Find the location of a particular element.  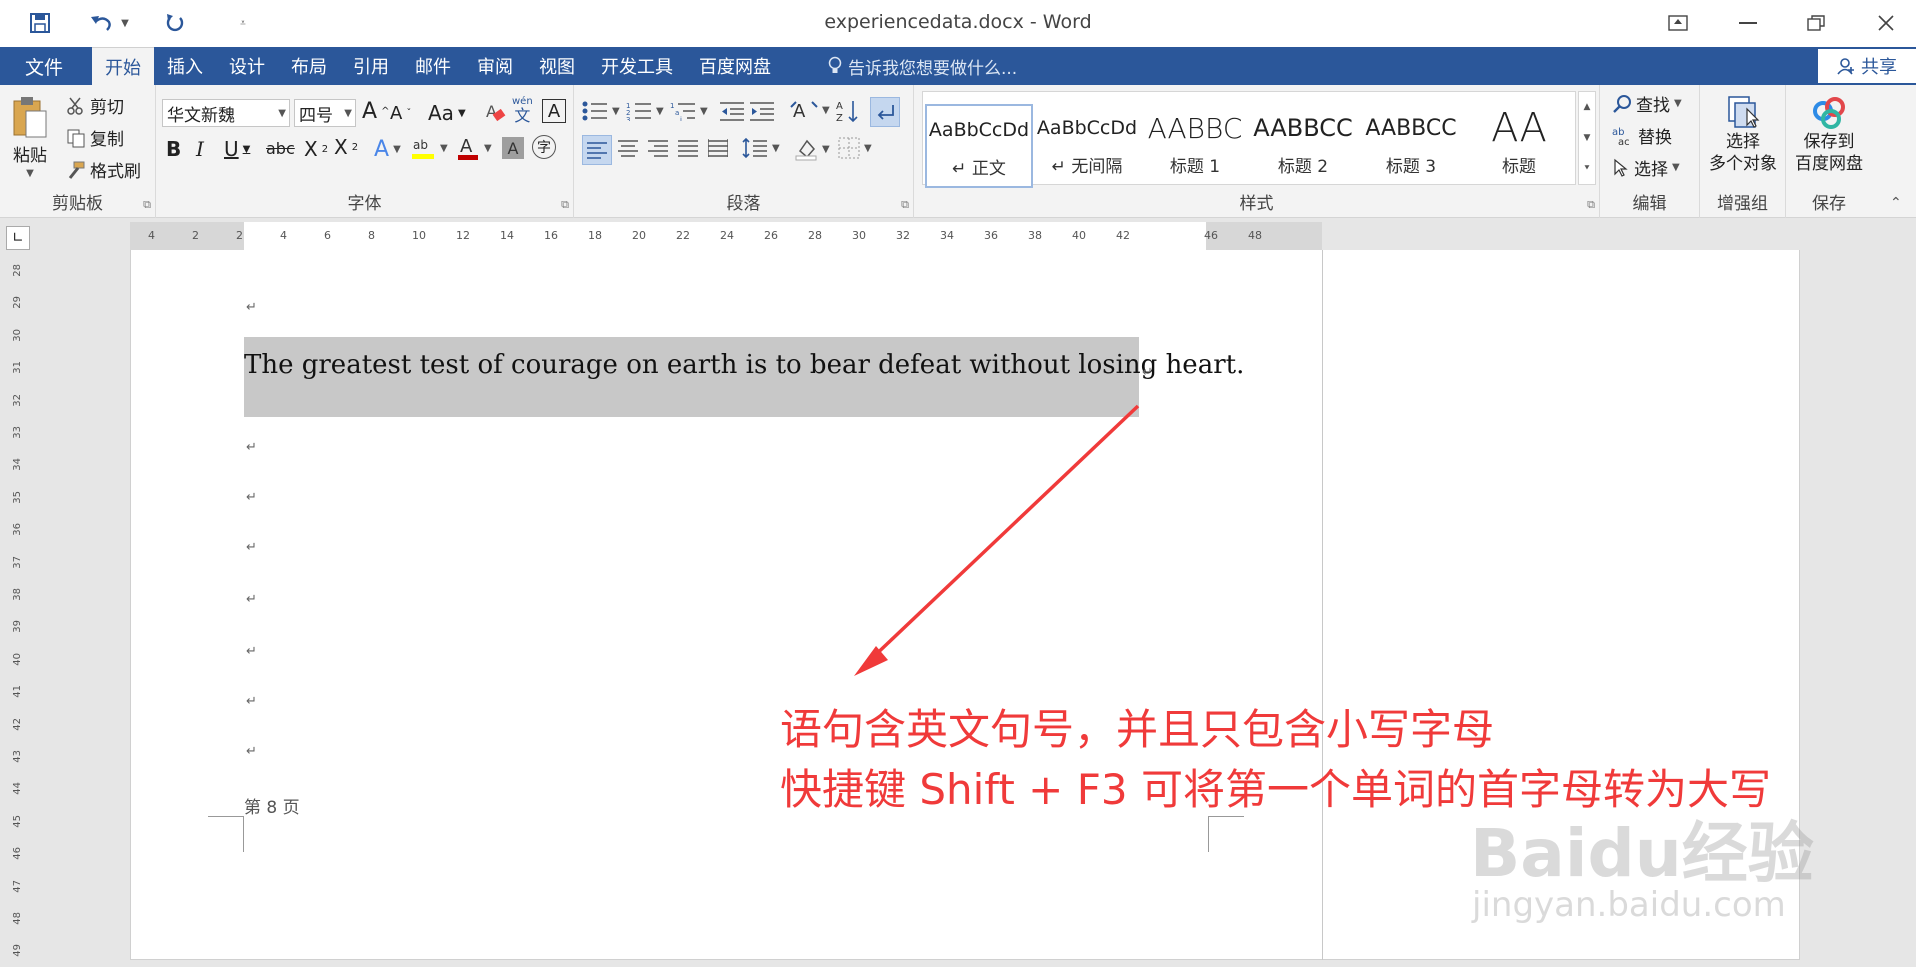

select-multiple-objects-button: 选择 多个对象 is located at coordinates (1743, 134).